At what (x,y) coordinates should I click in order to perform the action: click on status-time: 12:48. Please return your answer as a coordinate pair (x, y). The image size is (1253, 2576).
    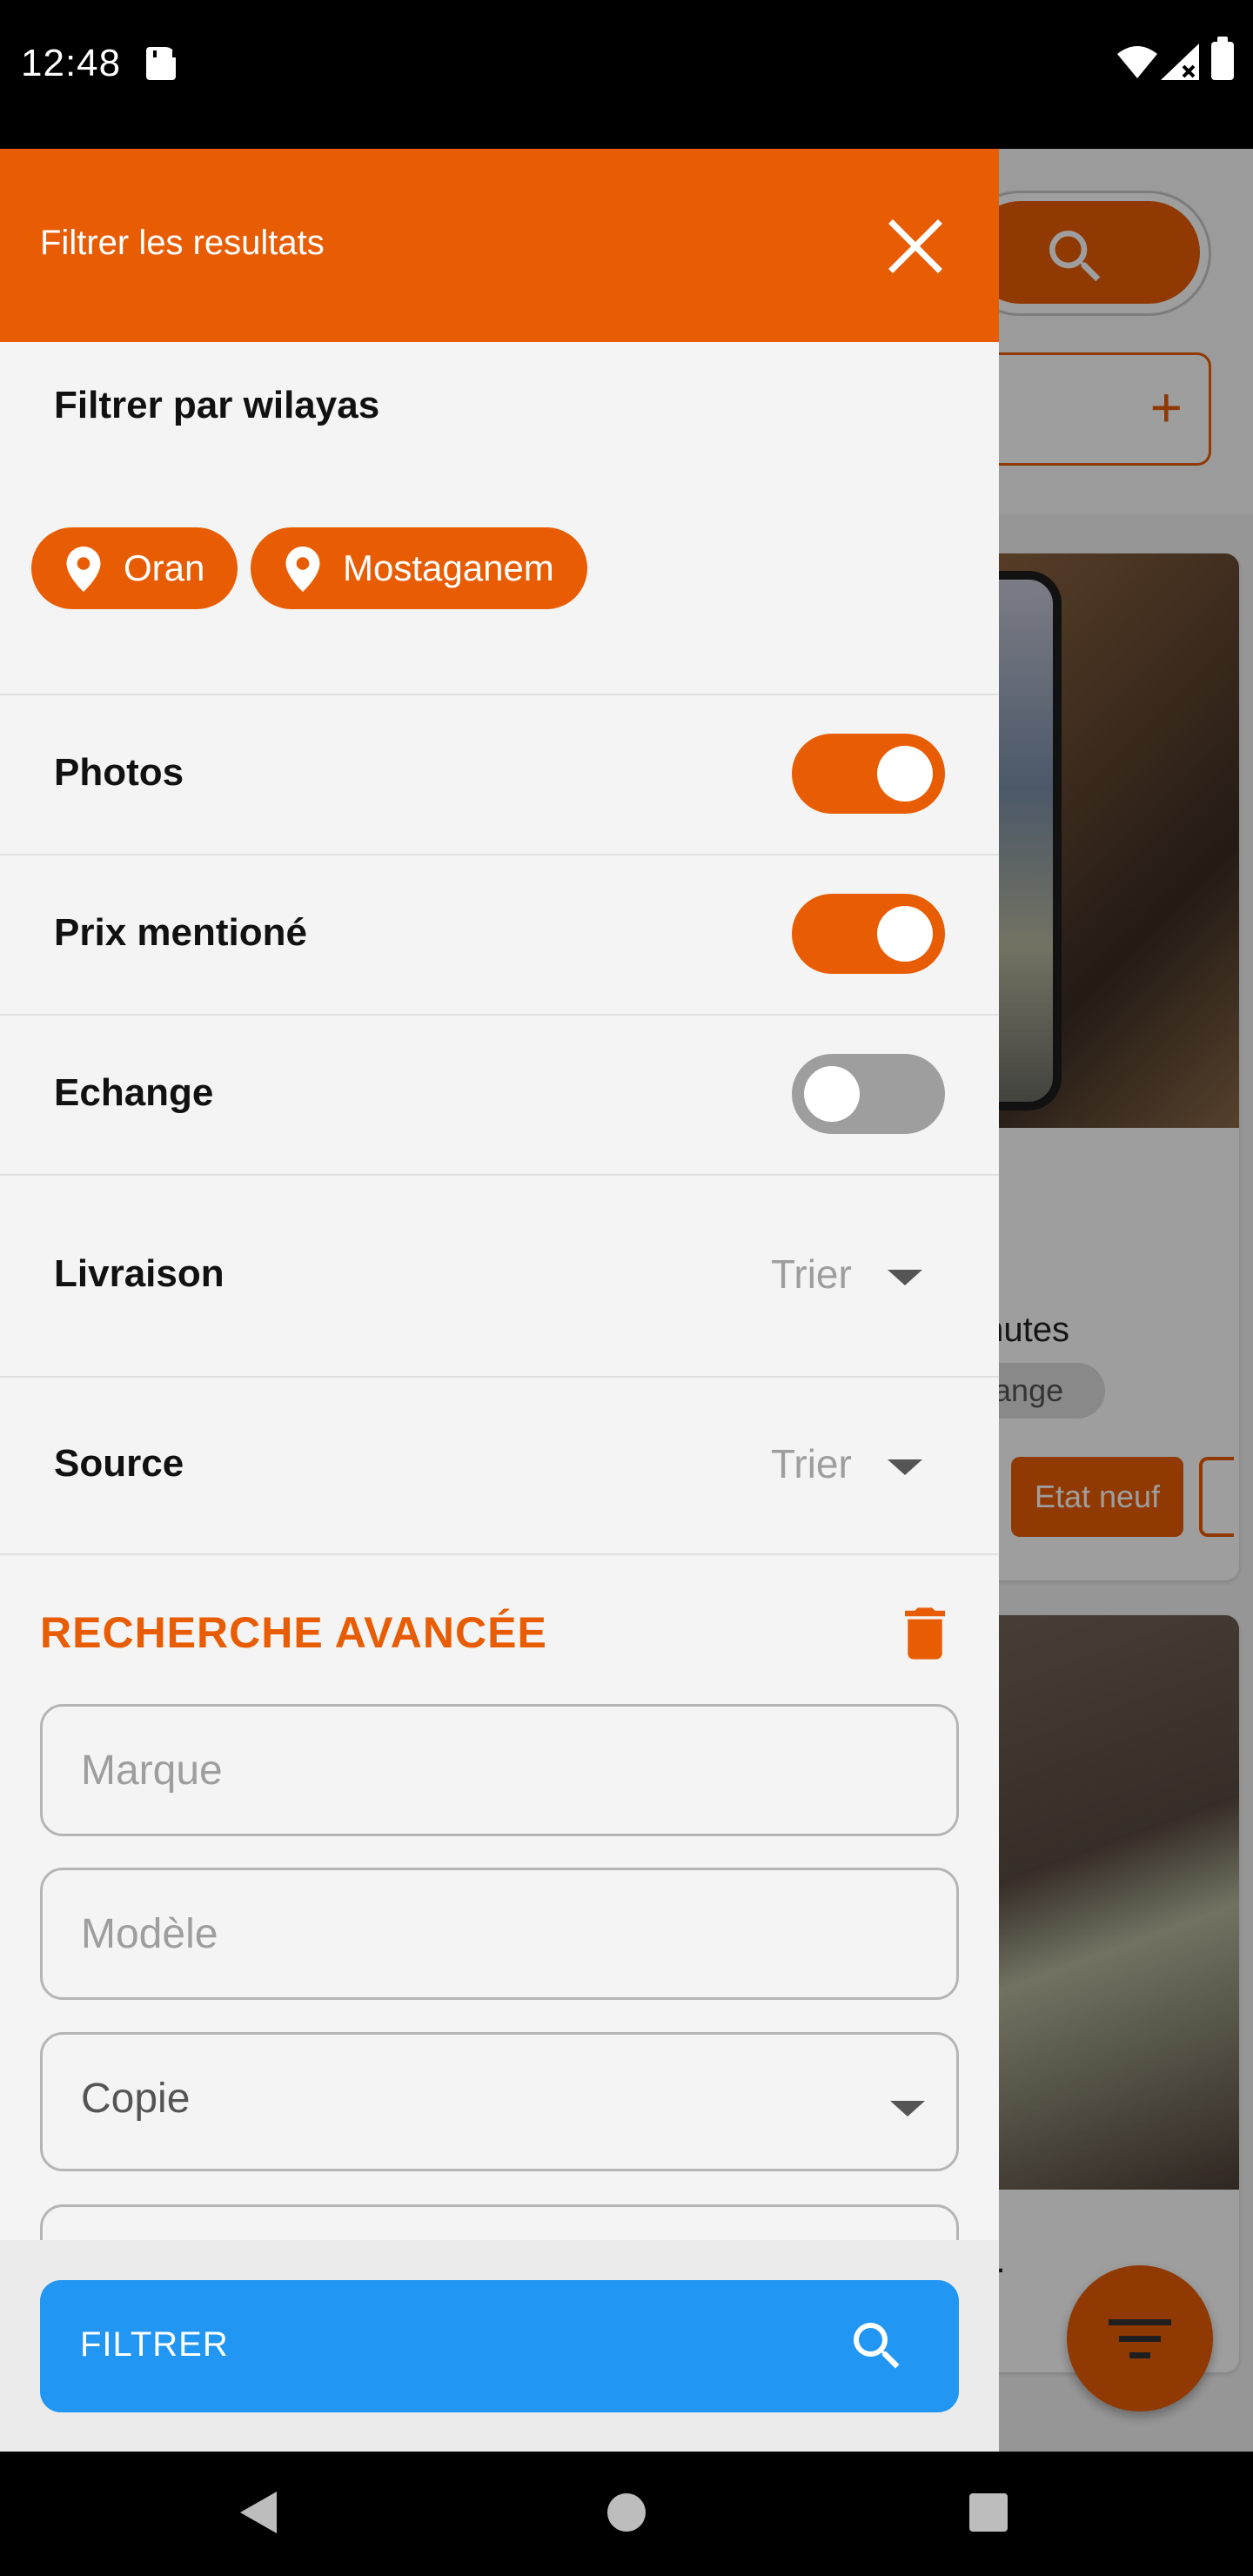
    Looking at the image, I should click on (71, 63).